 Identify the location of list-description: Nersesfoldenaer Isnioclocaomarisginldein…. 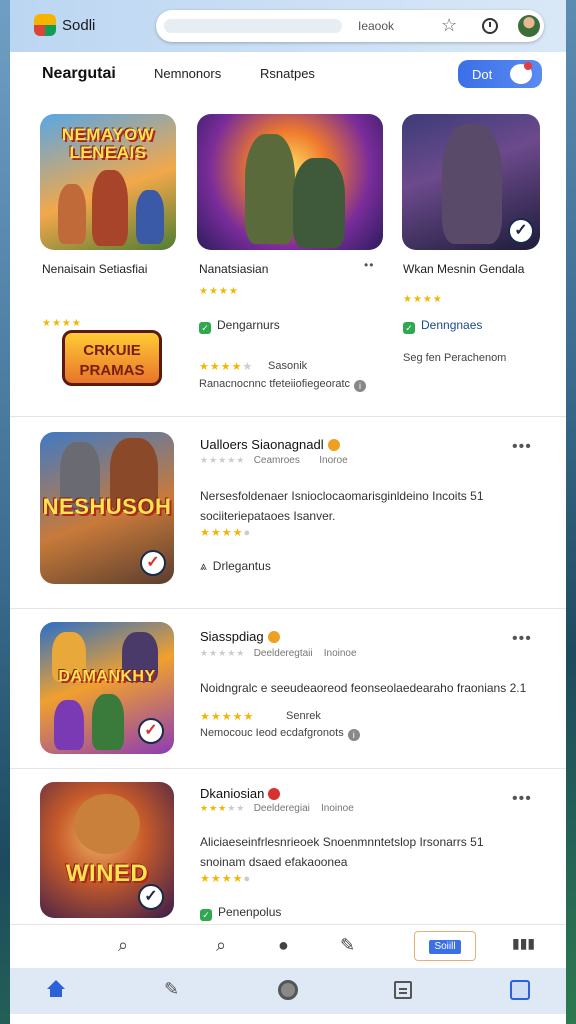
(370, 506).